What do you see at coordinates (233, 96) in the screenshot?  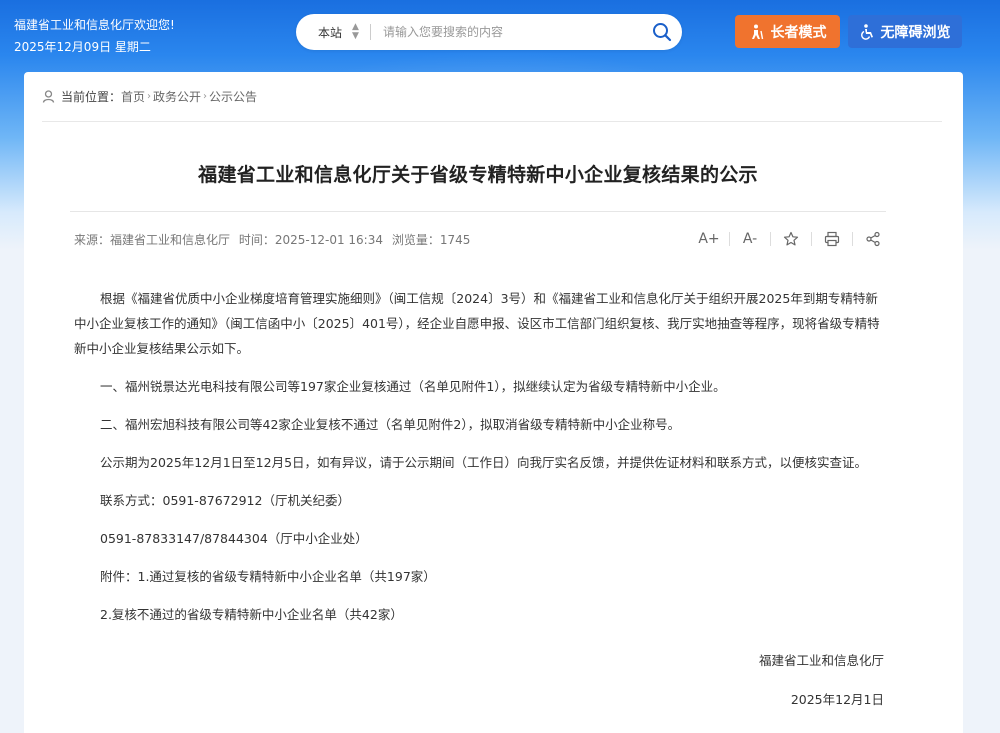 I see `breadcrumb-notices-link: 公示公告` at bounding box center [233, 96].